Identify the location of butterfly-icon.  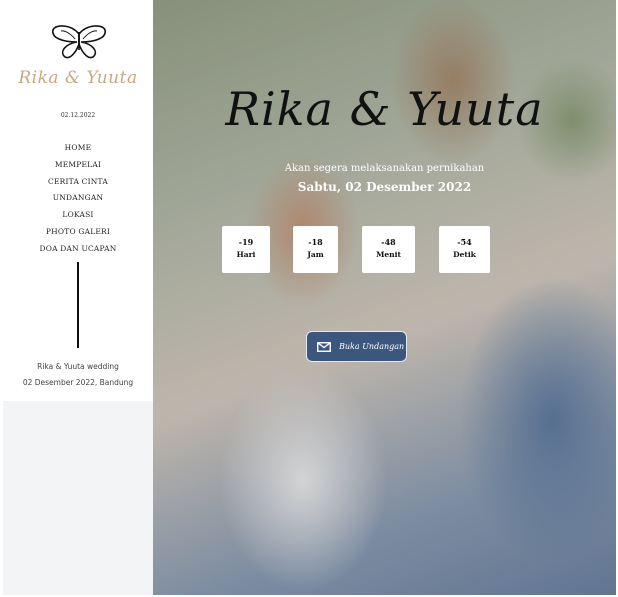
(79, 42).